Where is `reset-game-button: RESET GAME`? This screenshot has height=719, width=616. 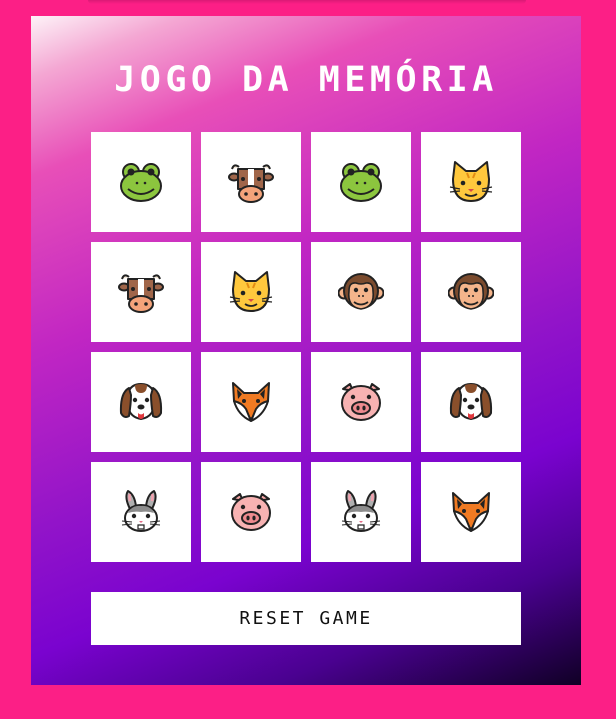 reset-game-button: RESET GAME is located at coordinates (306, 618).